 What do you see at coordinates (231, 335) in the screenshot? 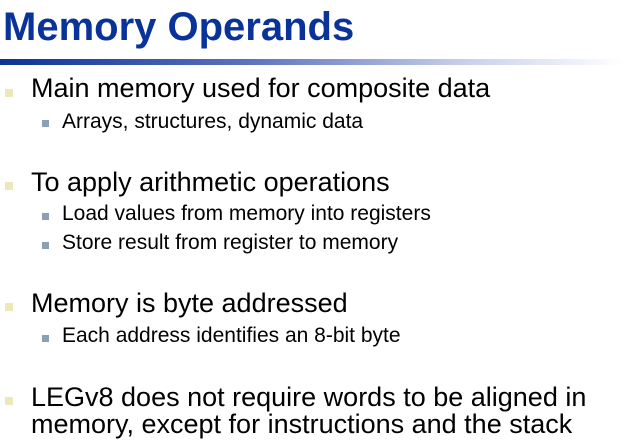
I see `sub-bullet-text: Each address identifies an 8-bit byte` at bounding box center [231, 335].